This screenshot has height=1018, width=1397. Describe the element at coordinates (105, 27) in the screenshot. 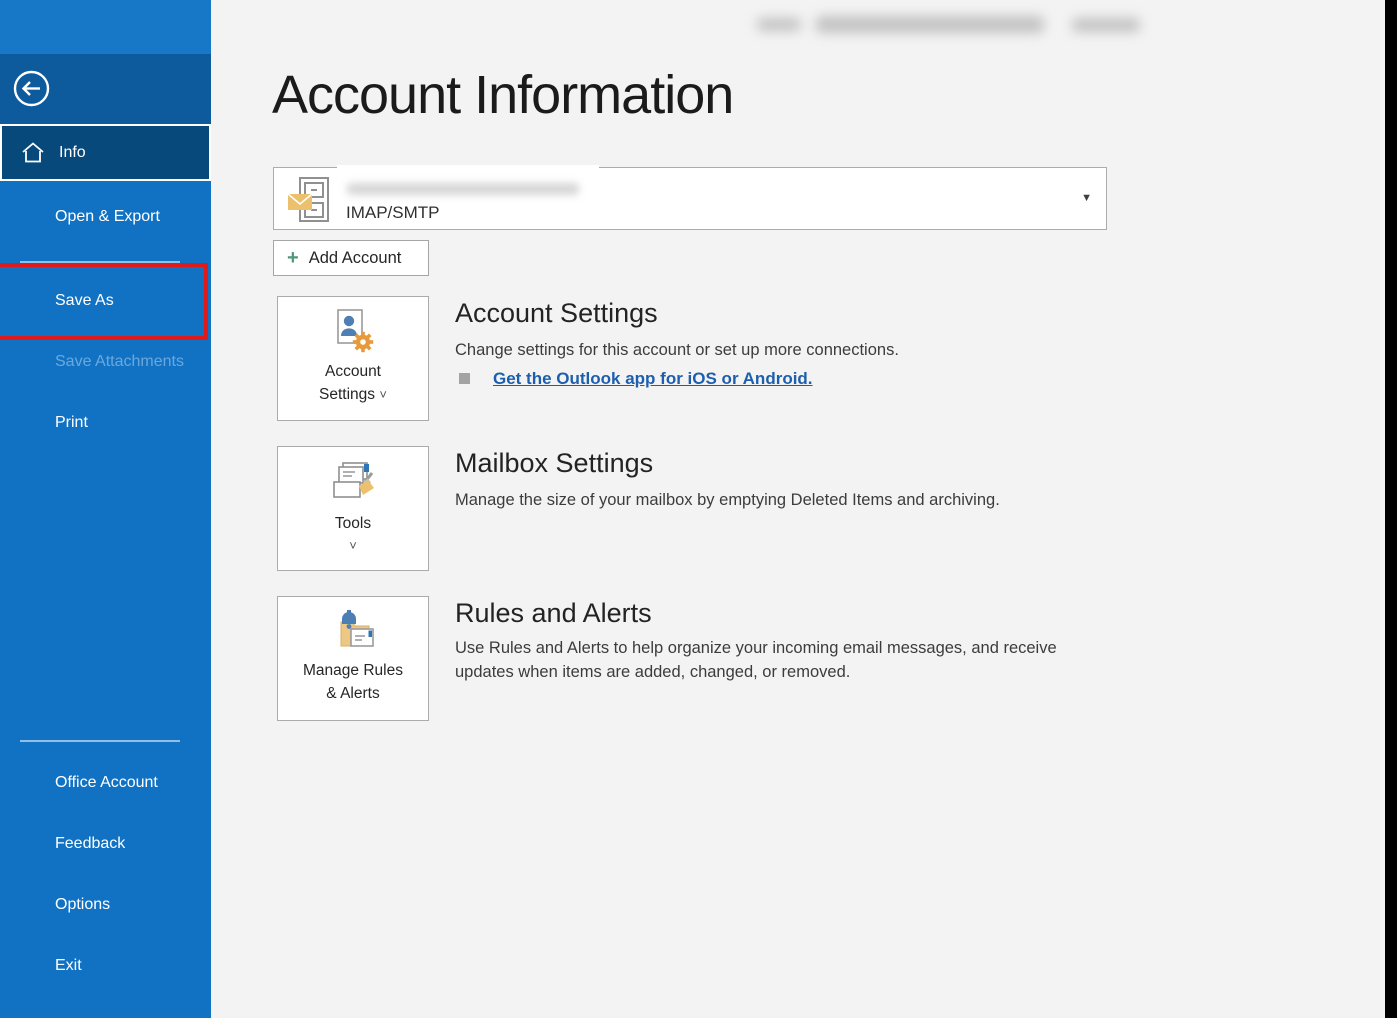

I see `sidebar-top-band` at that location.